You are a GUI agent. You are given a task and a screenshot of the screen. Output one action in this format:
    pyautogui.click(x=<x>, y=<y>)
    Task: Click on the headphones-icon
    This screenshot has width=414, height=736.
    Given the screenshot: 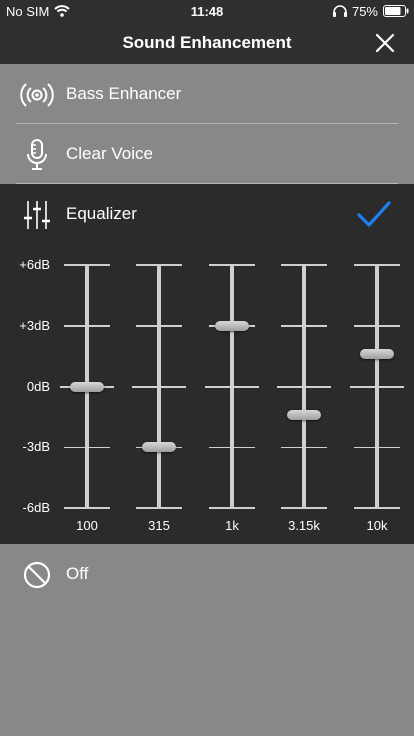 What is the action you would take?
    pyautogui.click(x=340, y=11)
    